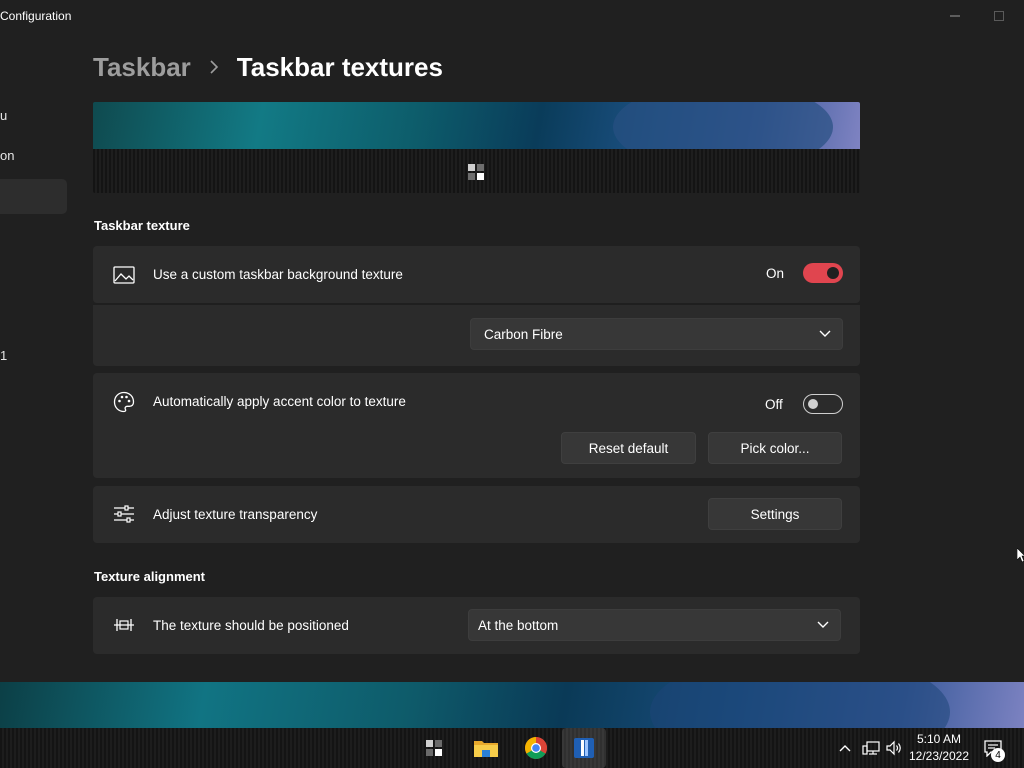 This screenshot has height=768, width=1024. I want to click on sidebar-item: u, so click(3, 115).